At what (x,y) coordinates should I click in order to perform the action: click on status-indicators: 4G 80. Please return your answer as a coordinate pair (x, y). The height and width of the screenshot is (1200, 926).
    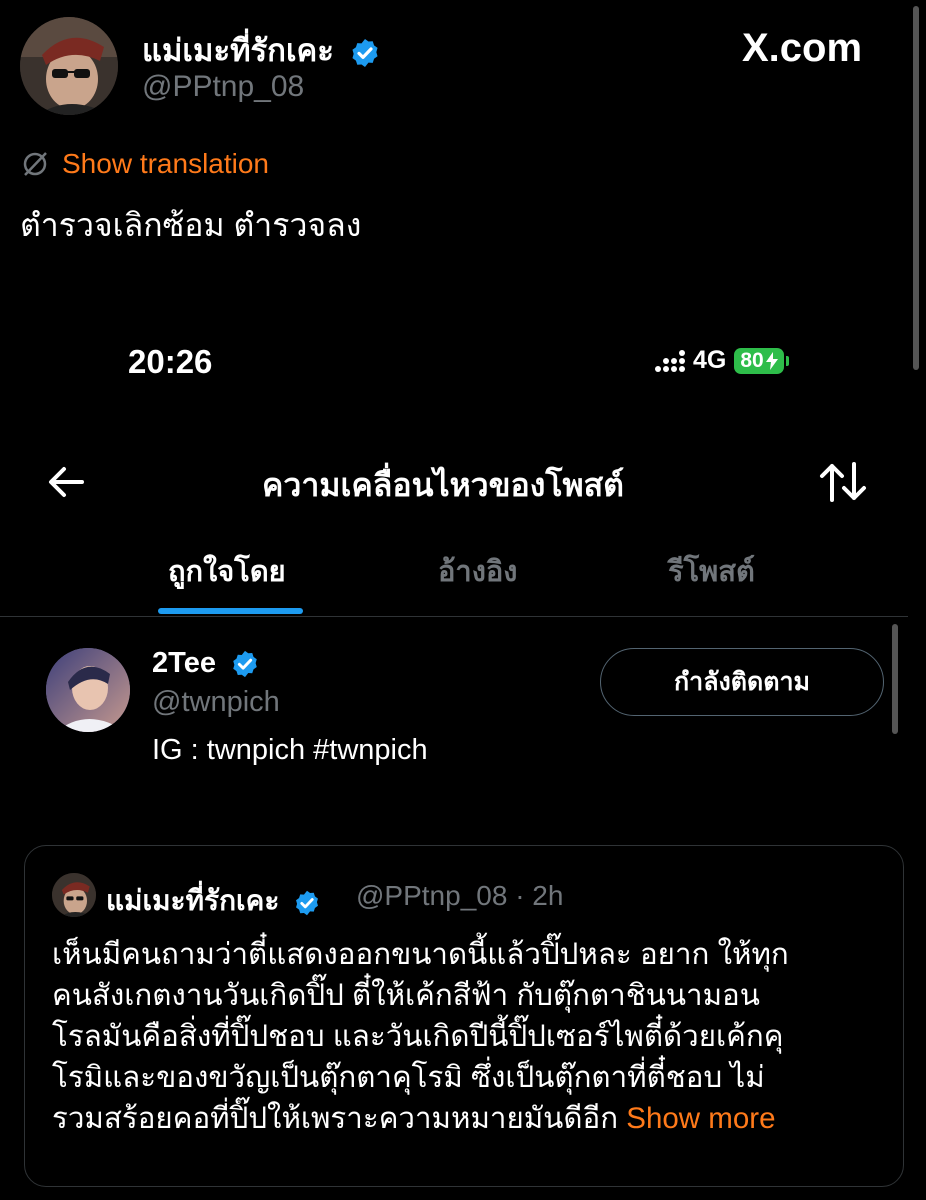
    Looking at the image, I should click on (722, 360).